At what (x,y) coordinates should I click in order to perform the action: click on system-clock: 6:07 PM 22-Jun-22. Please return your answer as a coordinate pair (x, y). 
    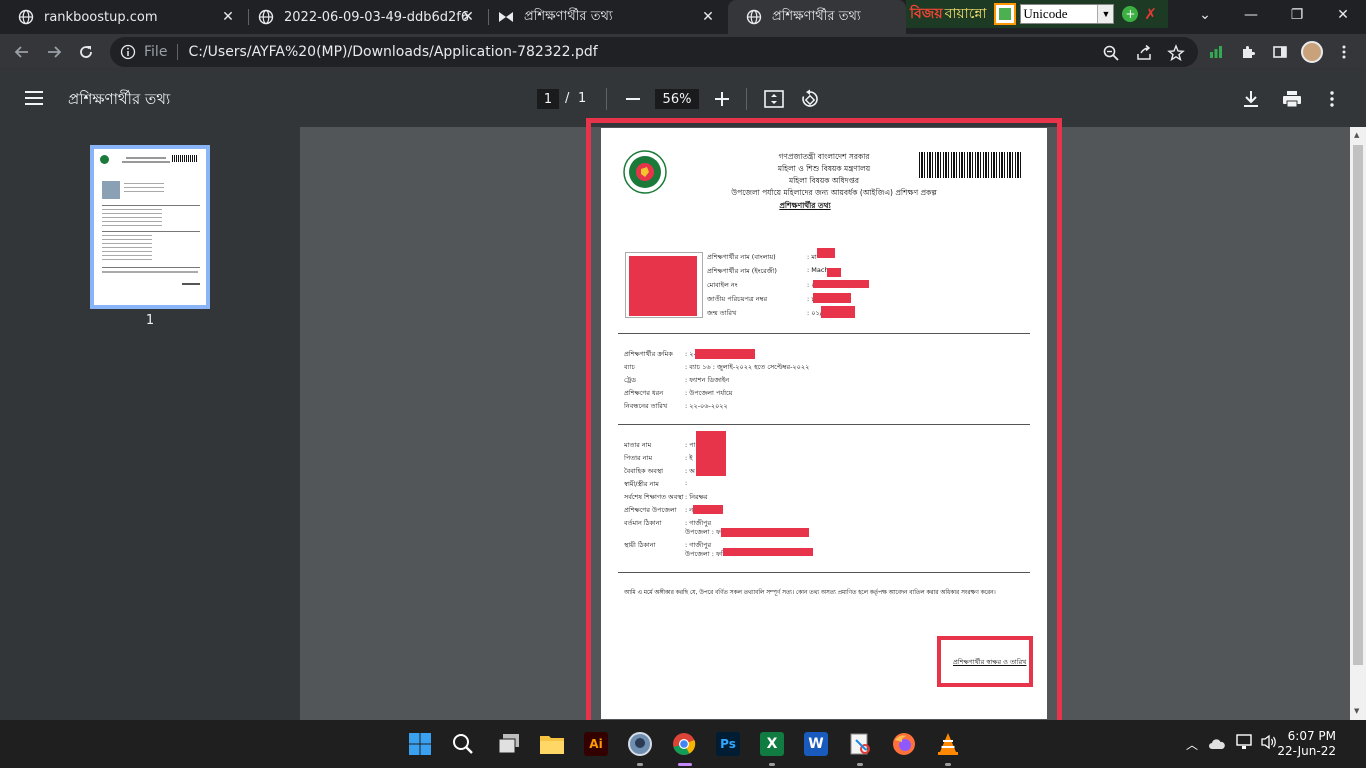
    Looking at the image, I should click on (1306, 744).